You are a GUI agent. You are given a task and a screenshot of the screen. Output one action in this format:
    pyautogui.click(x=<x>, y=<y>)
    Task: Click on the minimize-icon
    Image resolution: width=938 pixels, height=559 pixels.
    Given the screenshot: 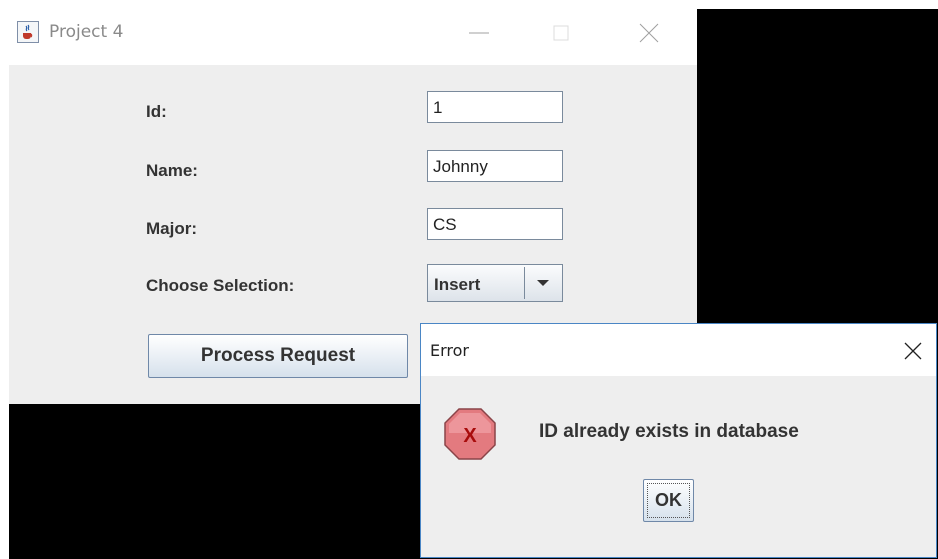 What is the action you would take?
    pyautogui.click(x=479, y=33)
    